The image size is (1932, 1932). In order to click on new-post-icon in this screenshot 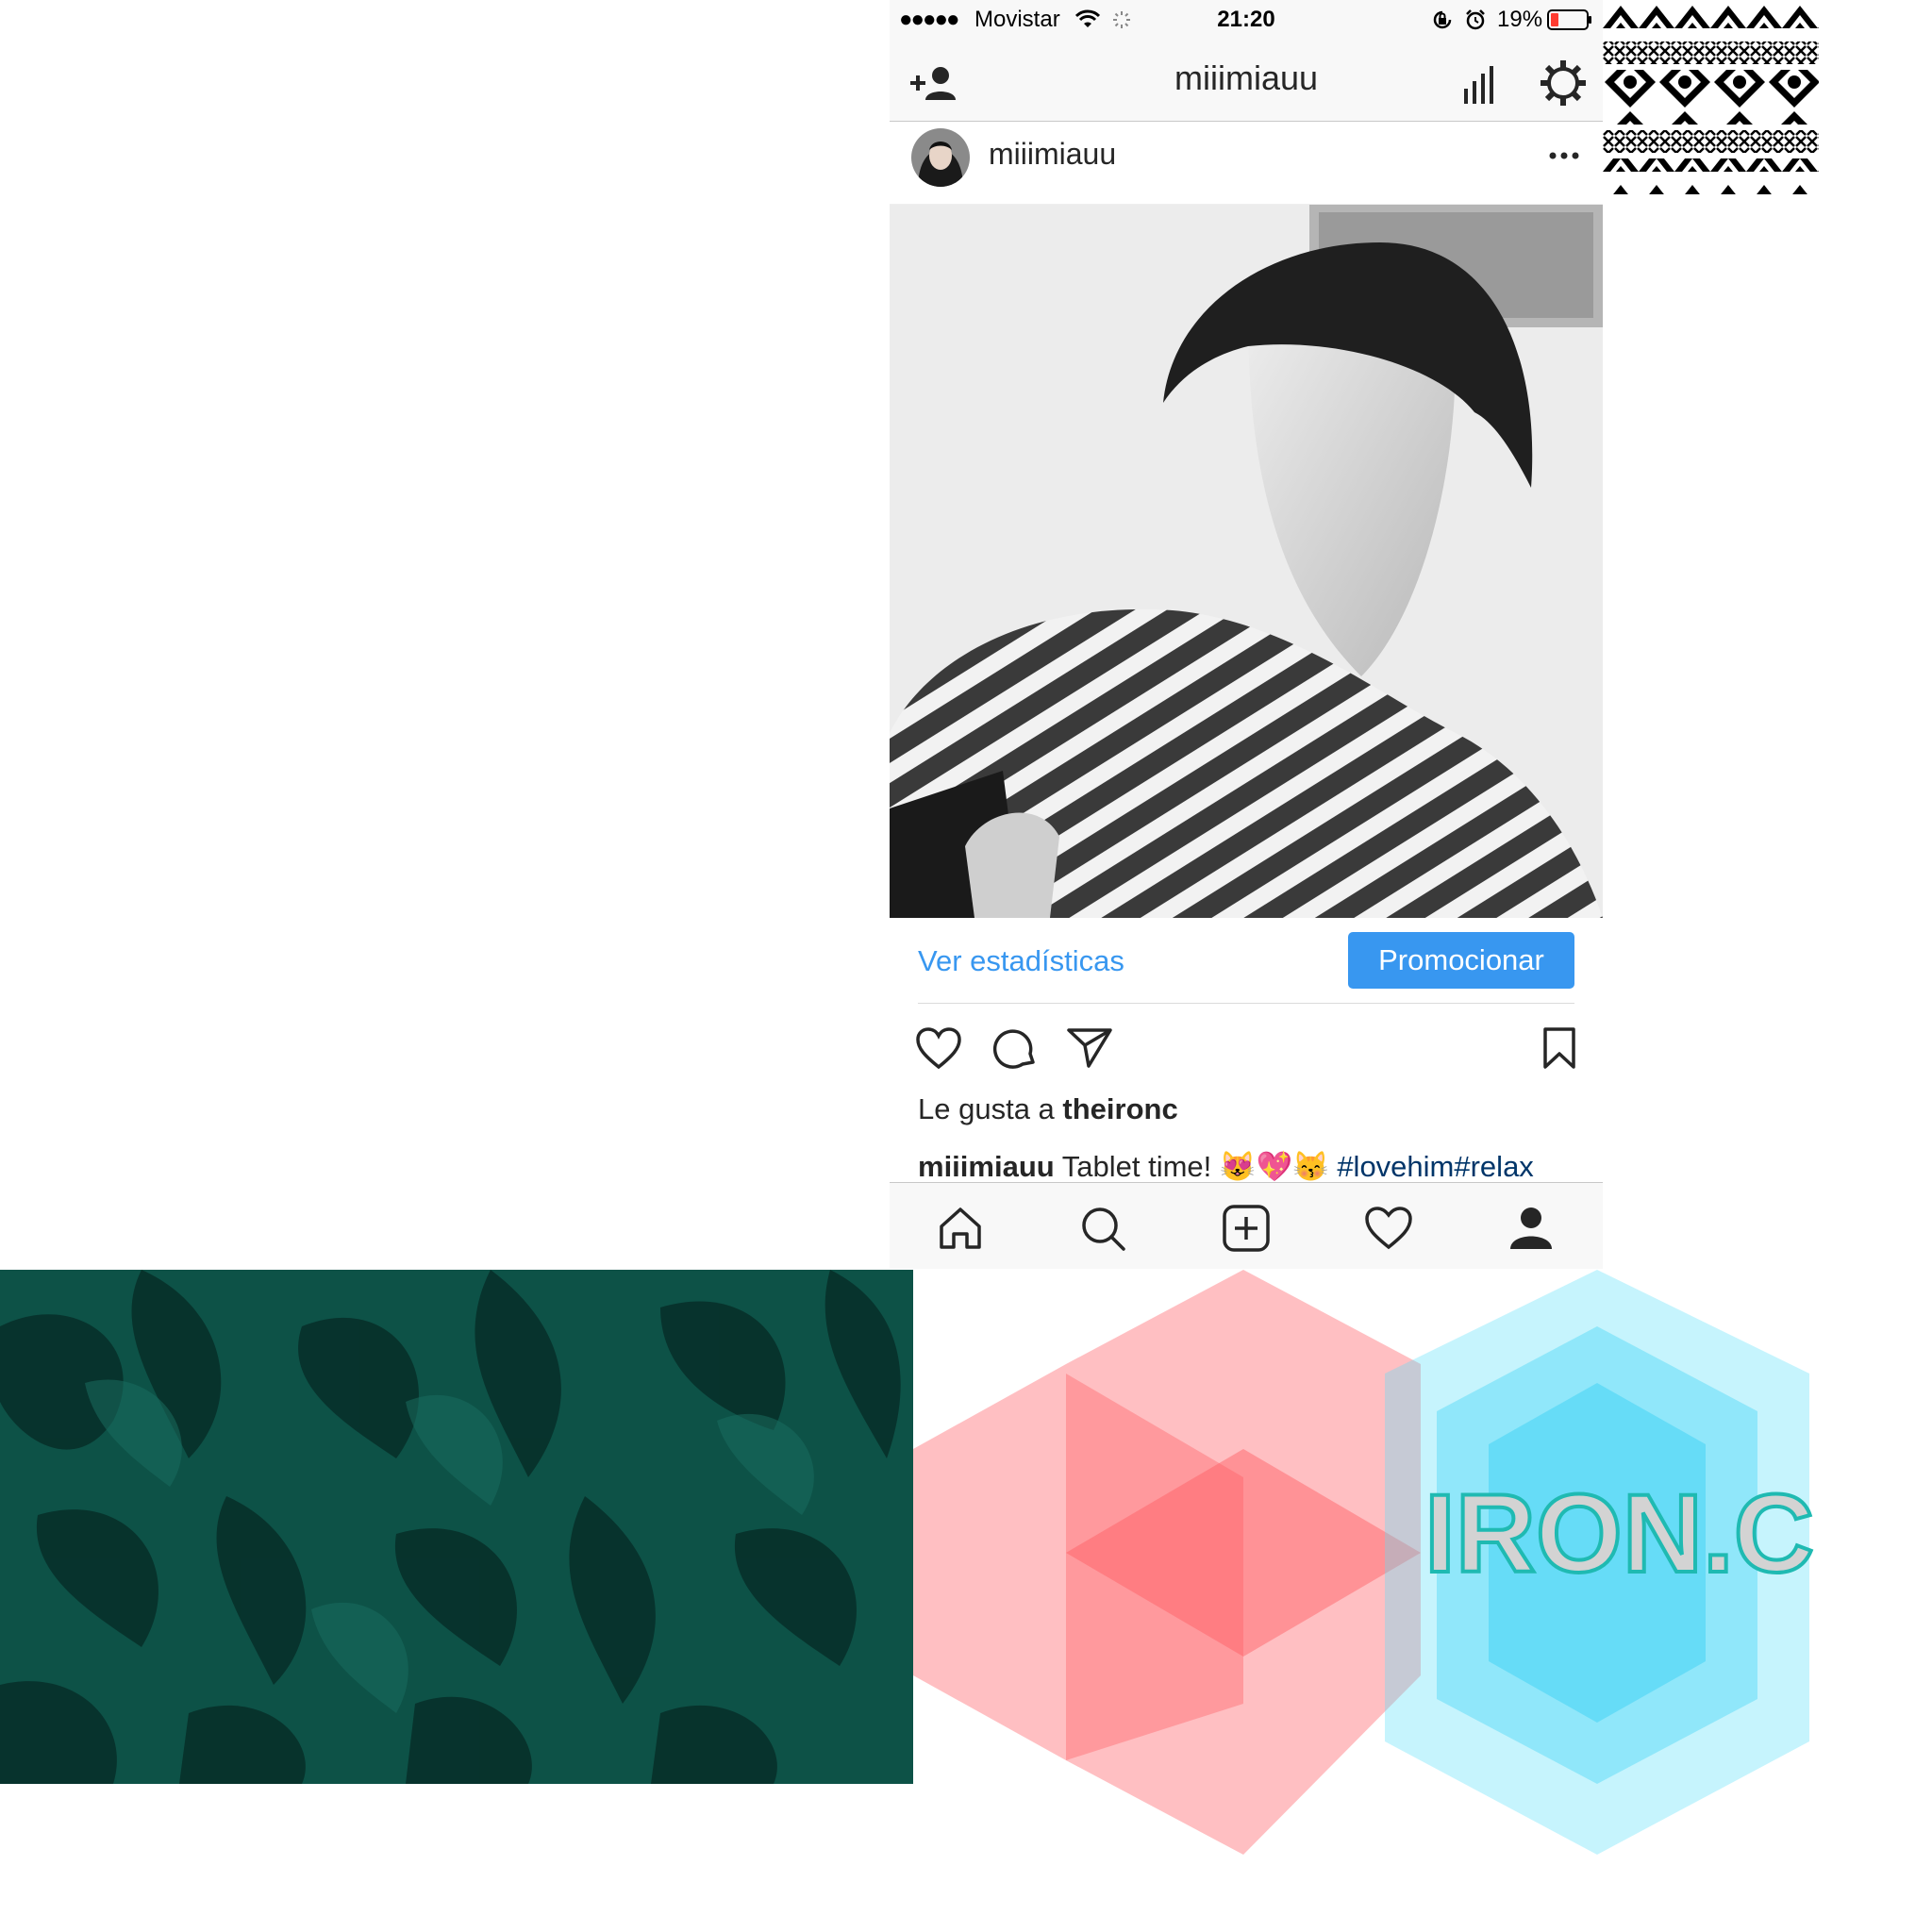, I will do `click(1246, 1228)`.